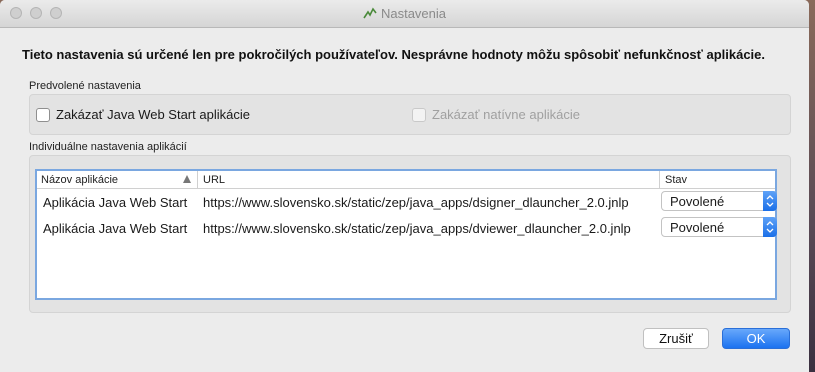 This screenshot has width=815, height=372. I want to click on disable-jws-label: Zakázať Java Web Start aplikácie, so click(153, 114).